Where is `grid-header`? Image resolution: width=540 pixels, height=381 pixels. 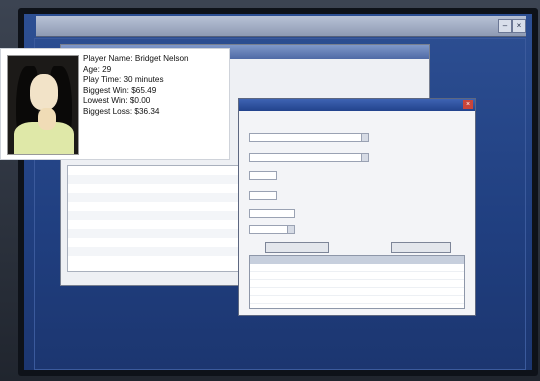
grid-header is located at coordinates (357, 260).